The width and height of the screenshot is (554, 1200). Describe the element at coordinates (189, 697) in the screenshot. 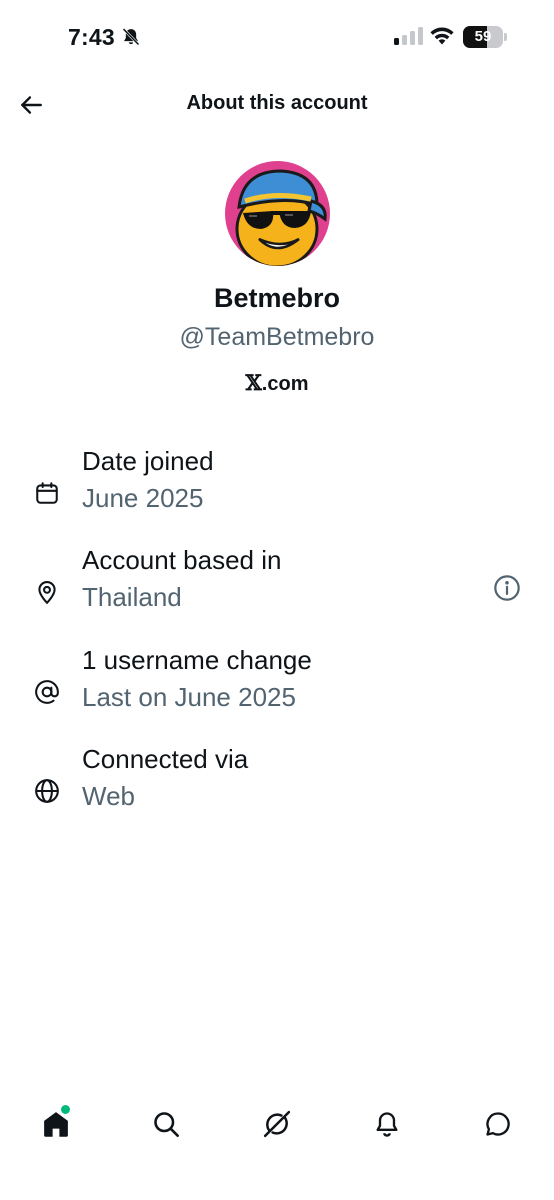

I see `username-change-value: Last on June 2025` at that location.